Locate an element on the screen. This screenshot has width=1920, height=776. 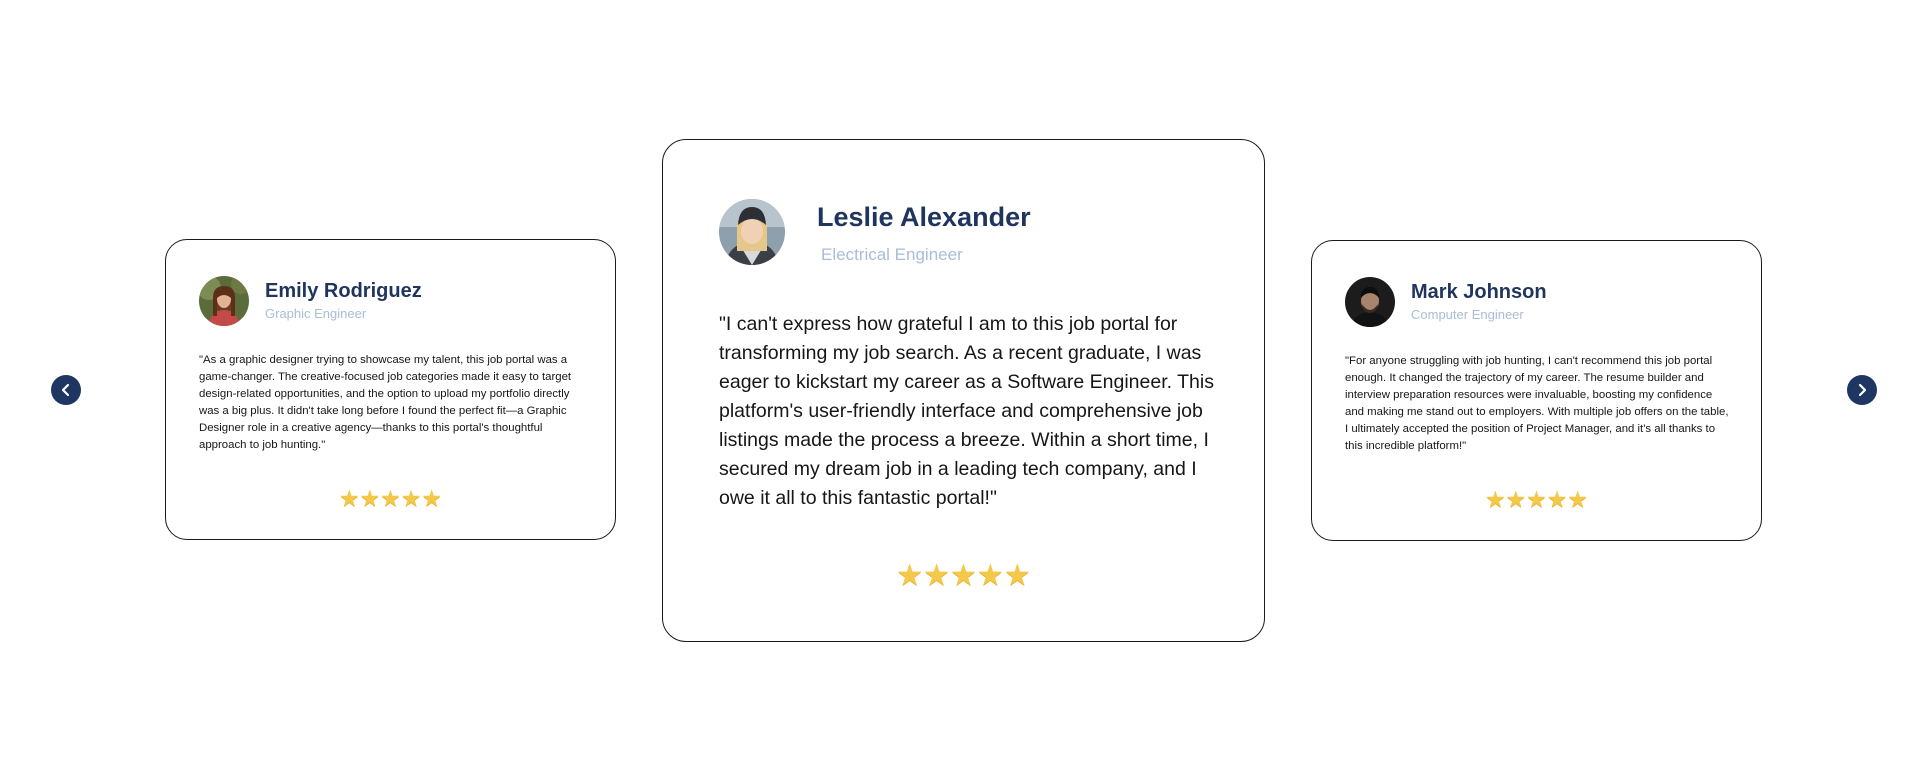
chevron-right-icon is located at coordinates (1862, 390).